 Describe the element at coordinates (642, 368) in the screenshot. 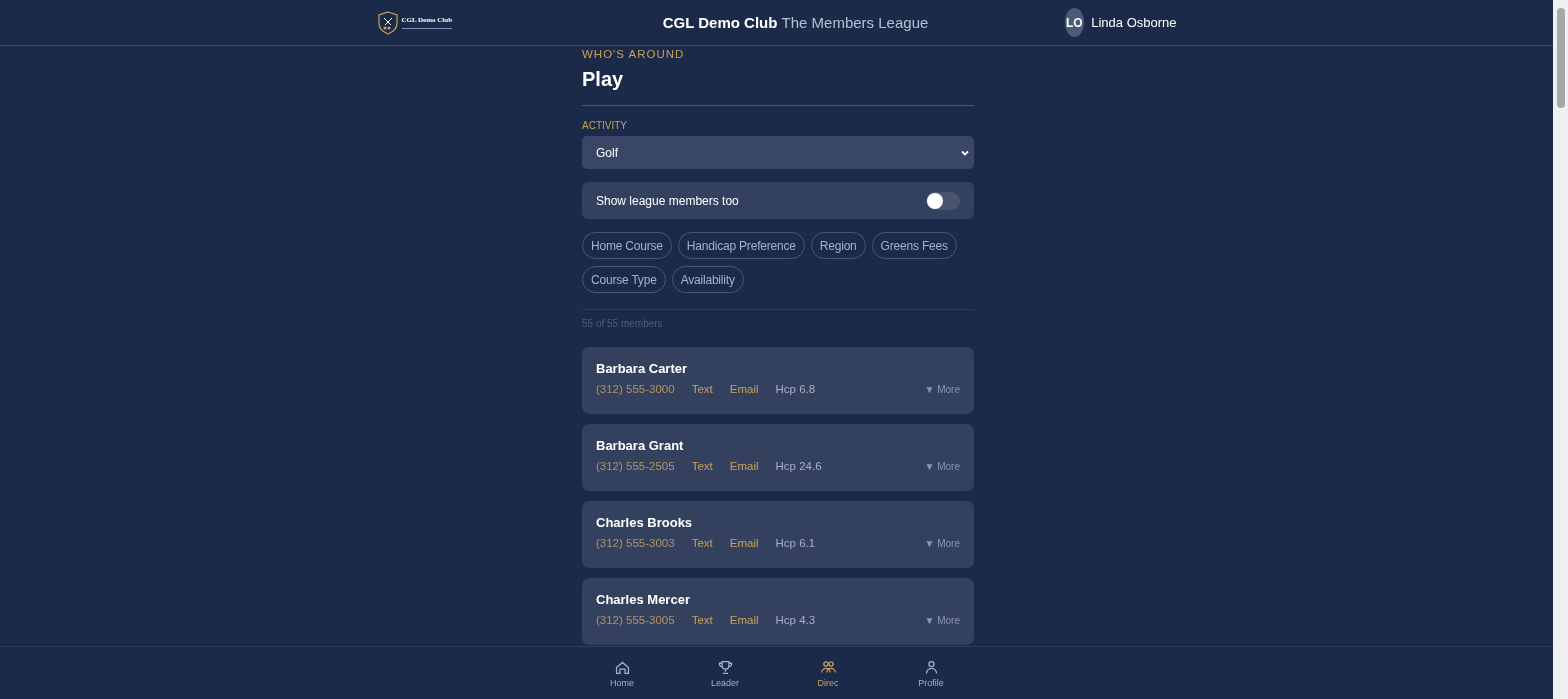

I see `member-name: Barbara Carter` at that location.